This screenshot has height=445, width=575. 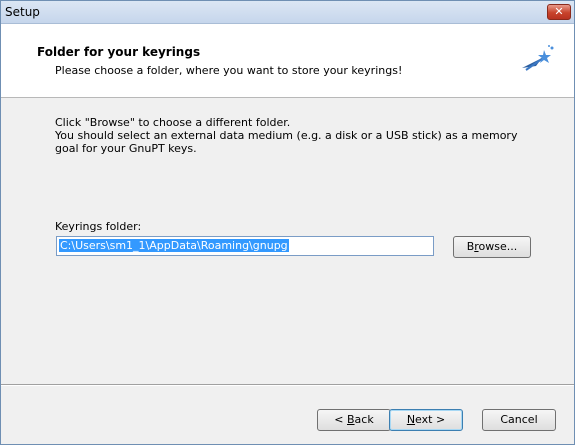 I want to click on back-button: < Back, so click(x=354, y=420).